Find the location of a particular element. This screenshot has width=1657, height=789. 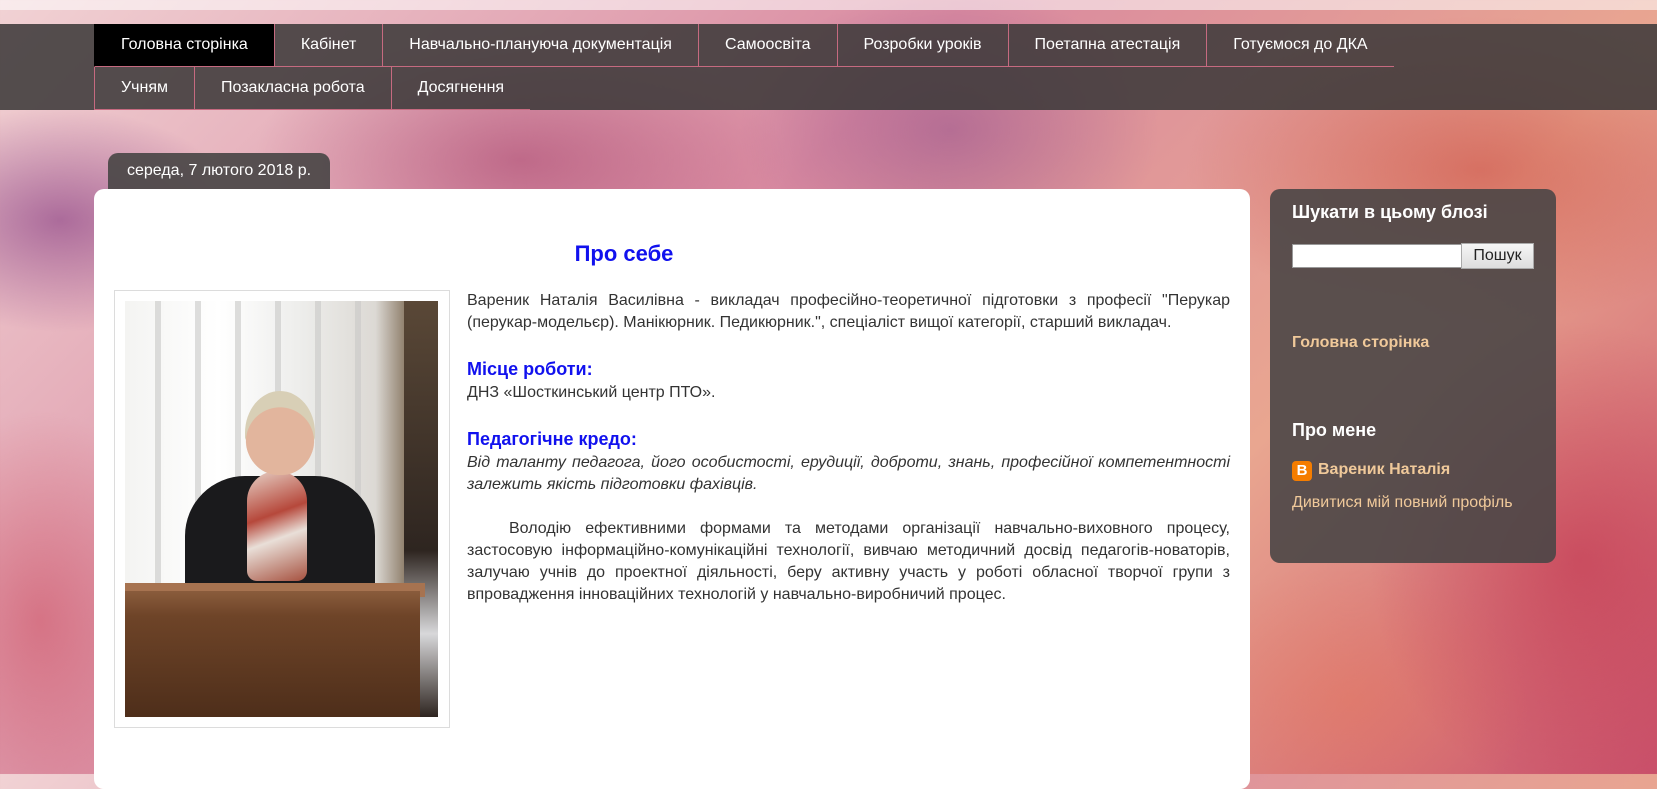

nav-item-achievements: Досягнення is located at coordinates (460, 88).